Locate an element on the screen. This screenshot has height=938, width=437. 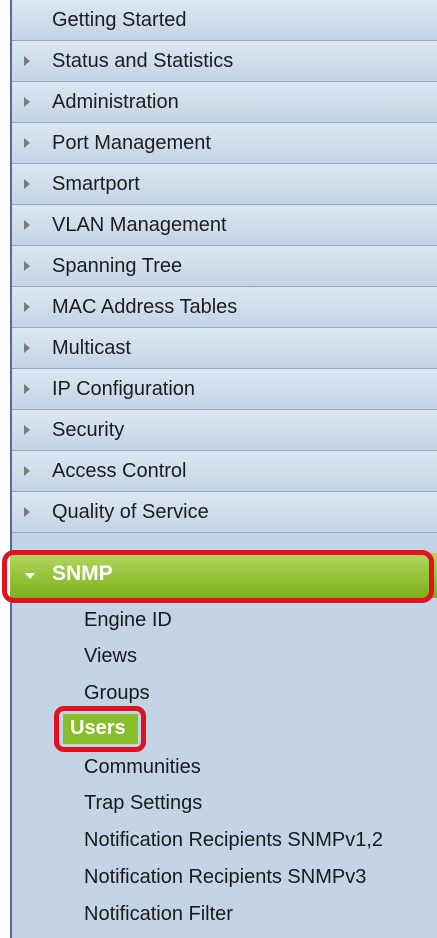
collapse-arrow-icon is located at coordinates (30, 576).